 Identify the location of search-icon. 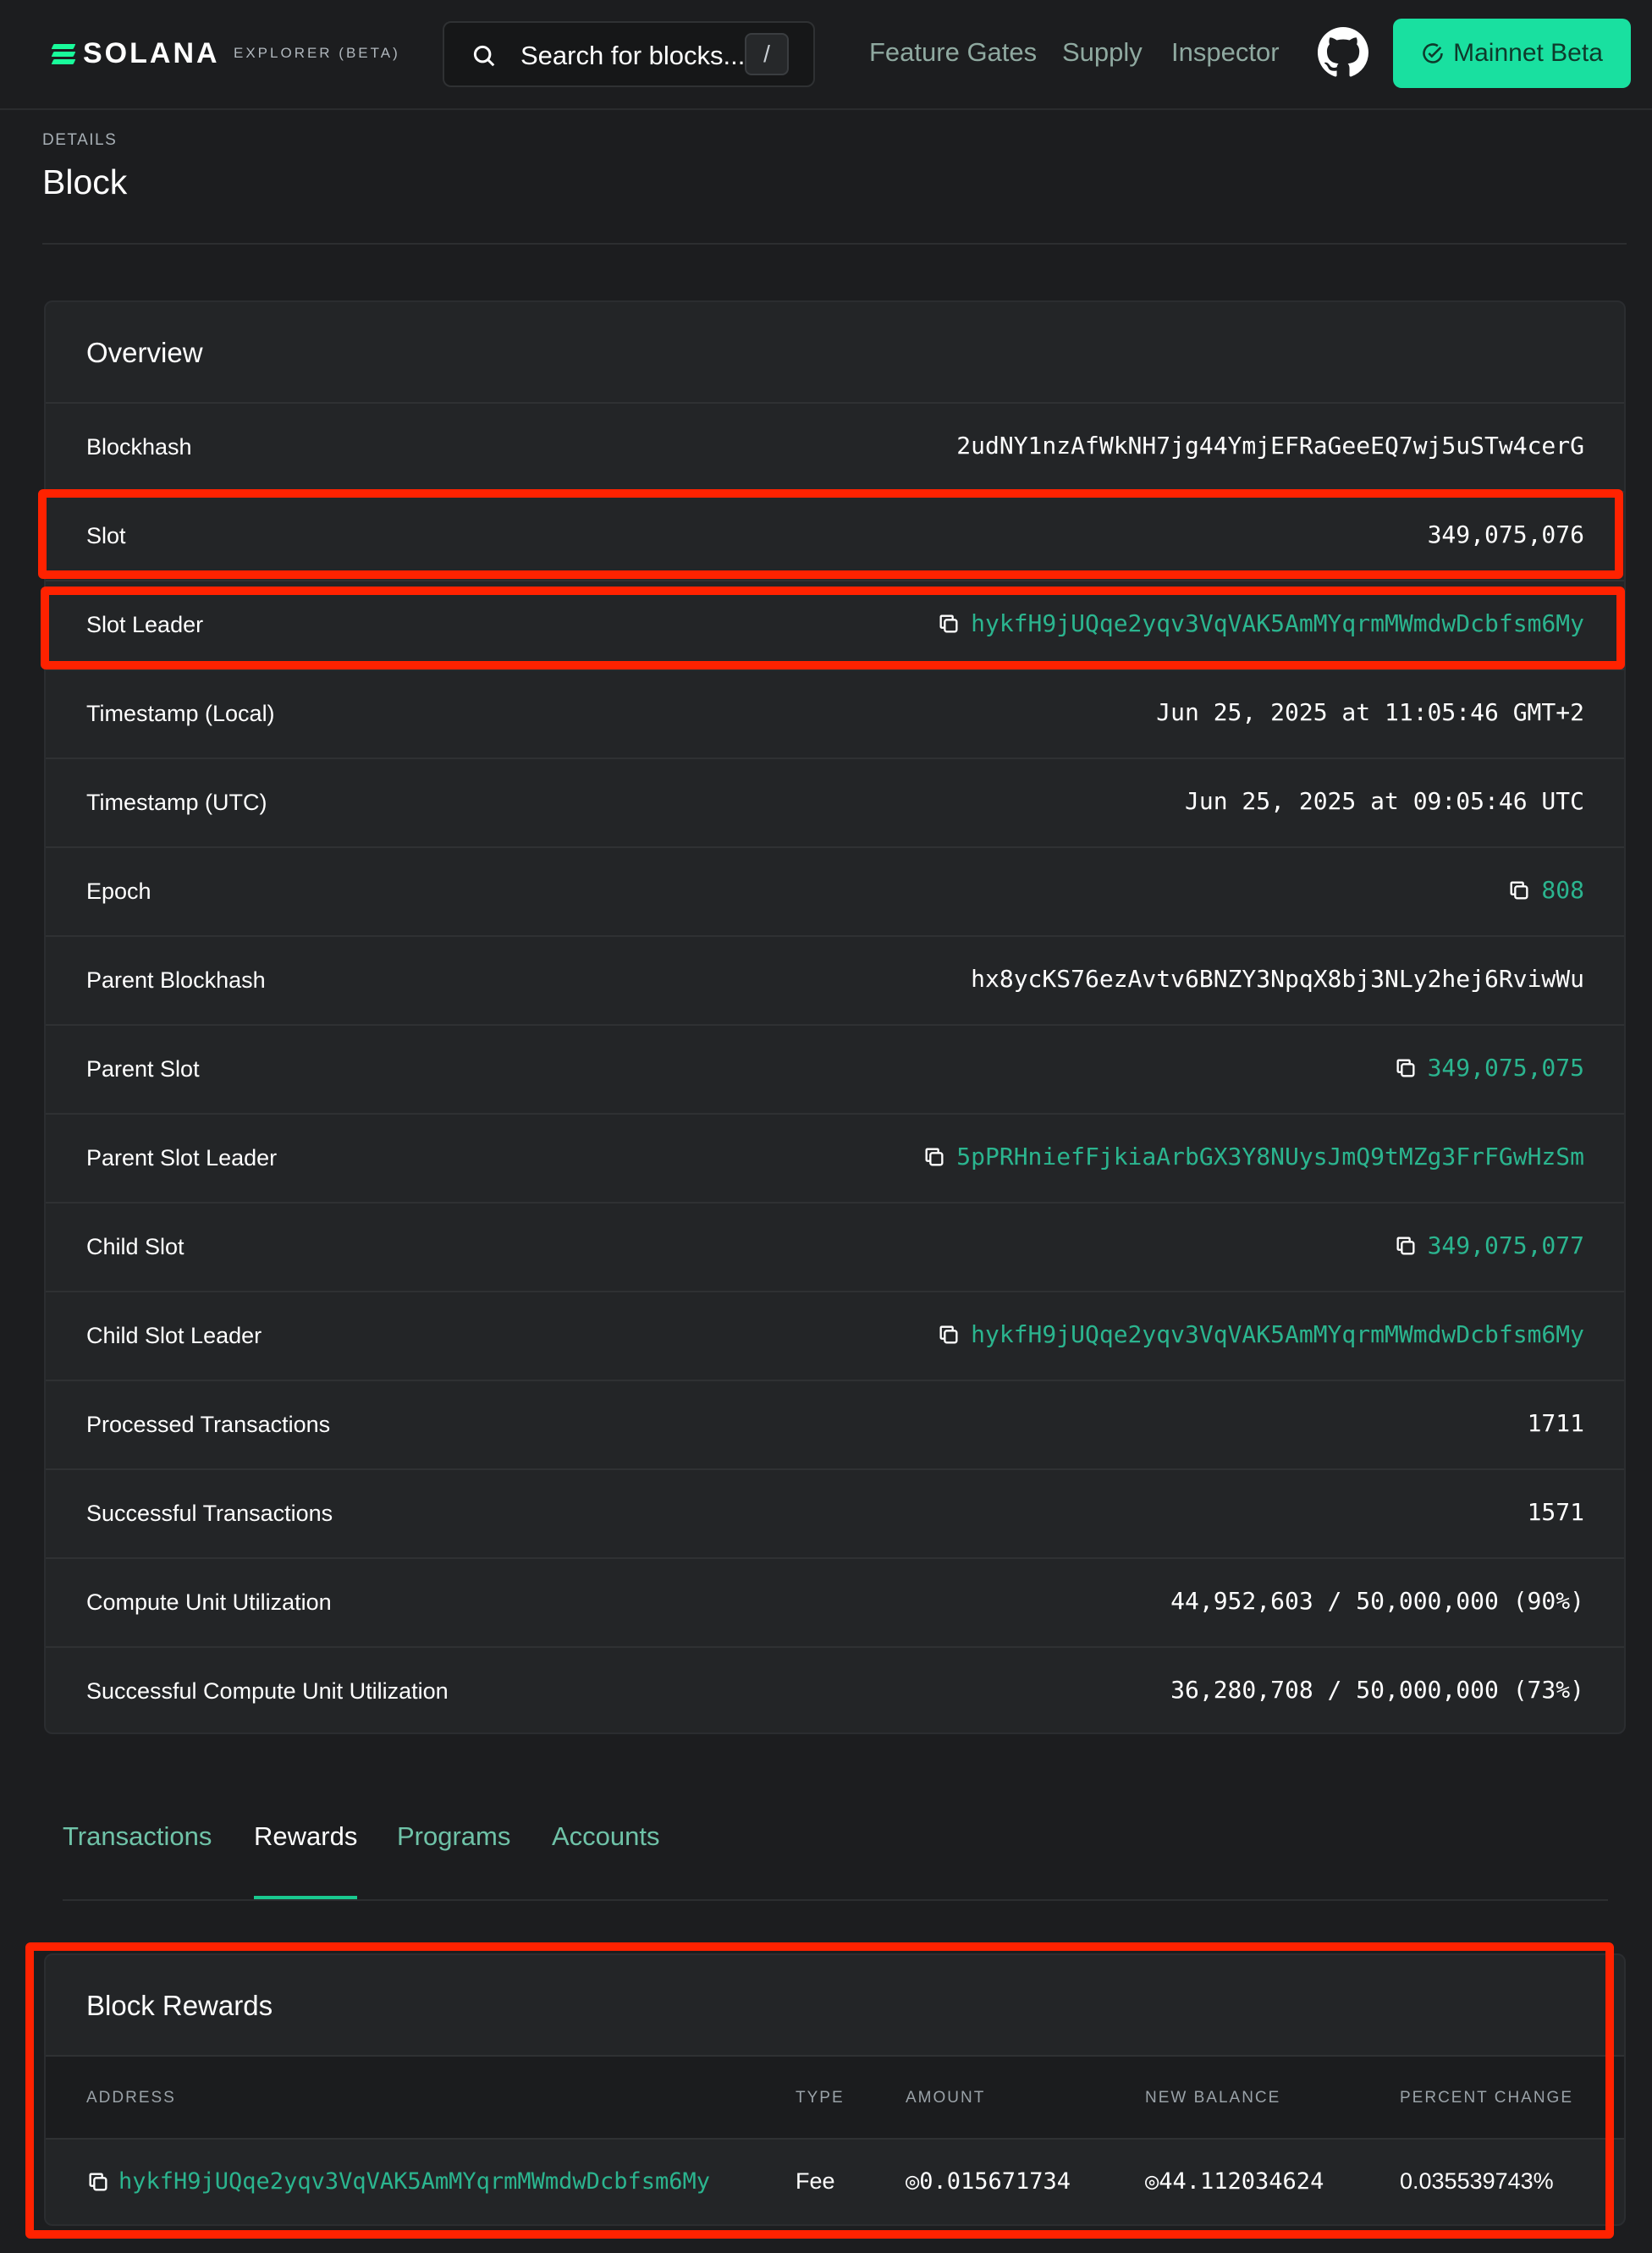
(484, 56).